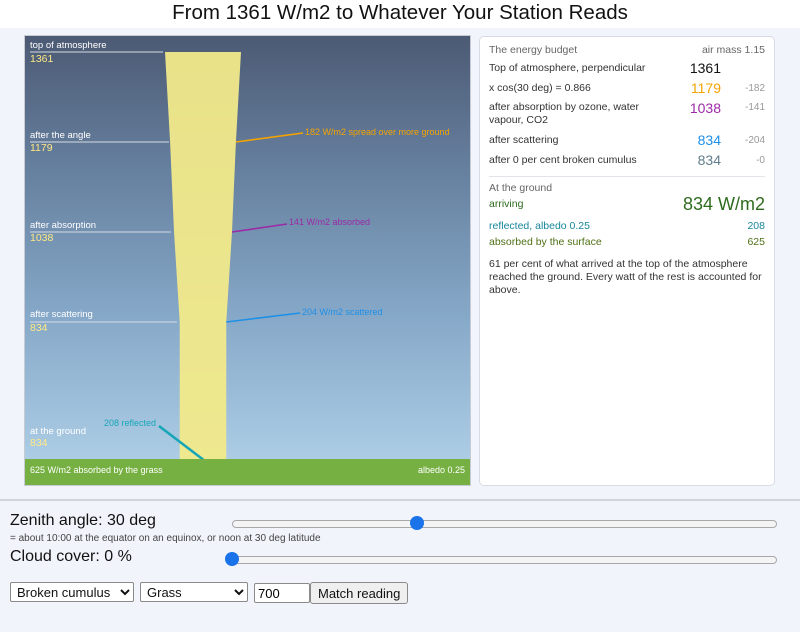 The height and width of the screenshot is (632, 800). Describe the element at coordinates (282, 593) in the screenshot. I see `station-reading-input` at that location.